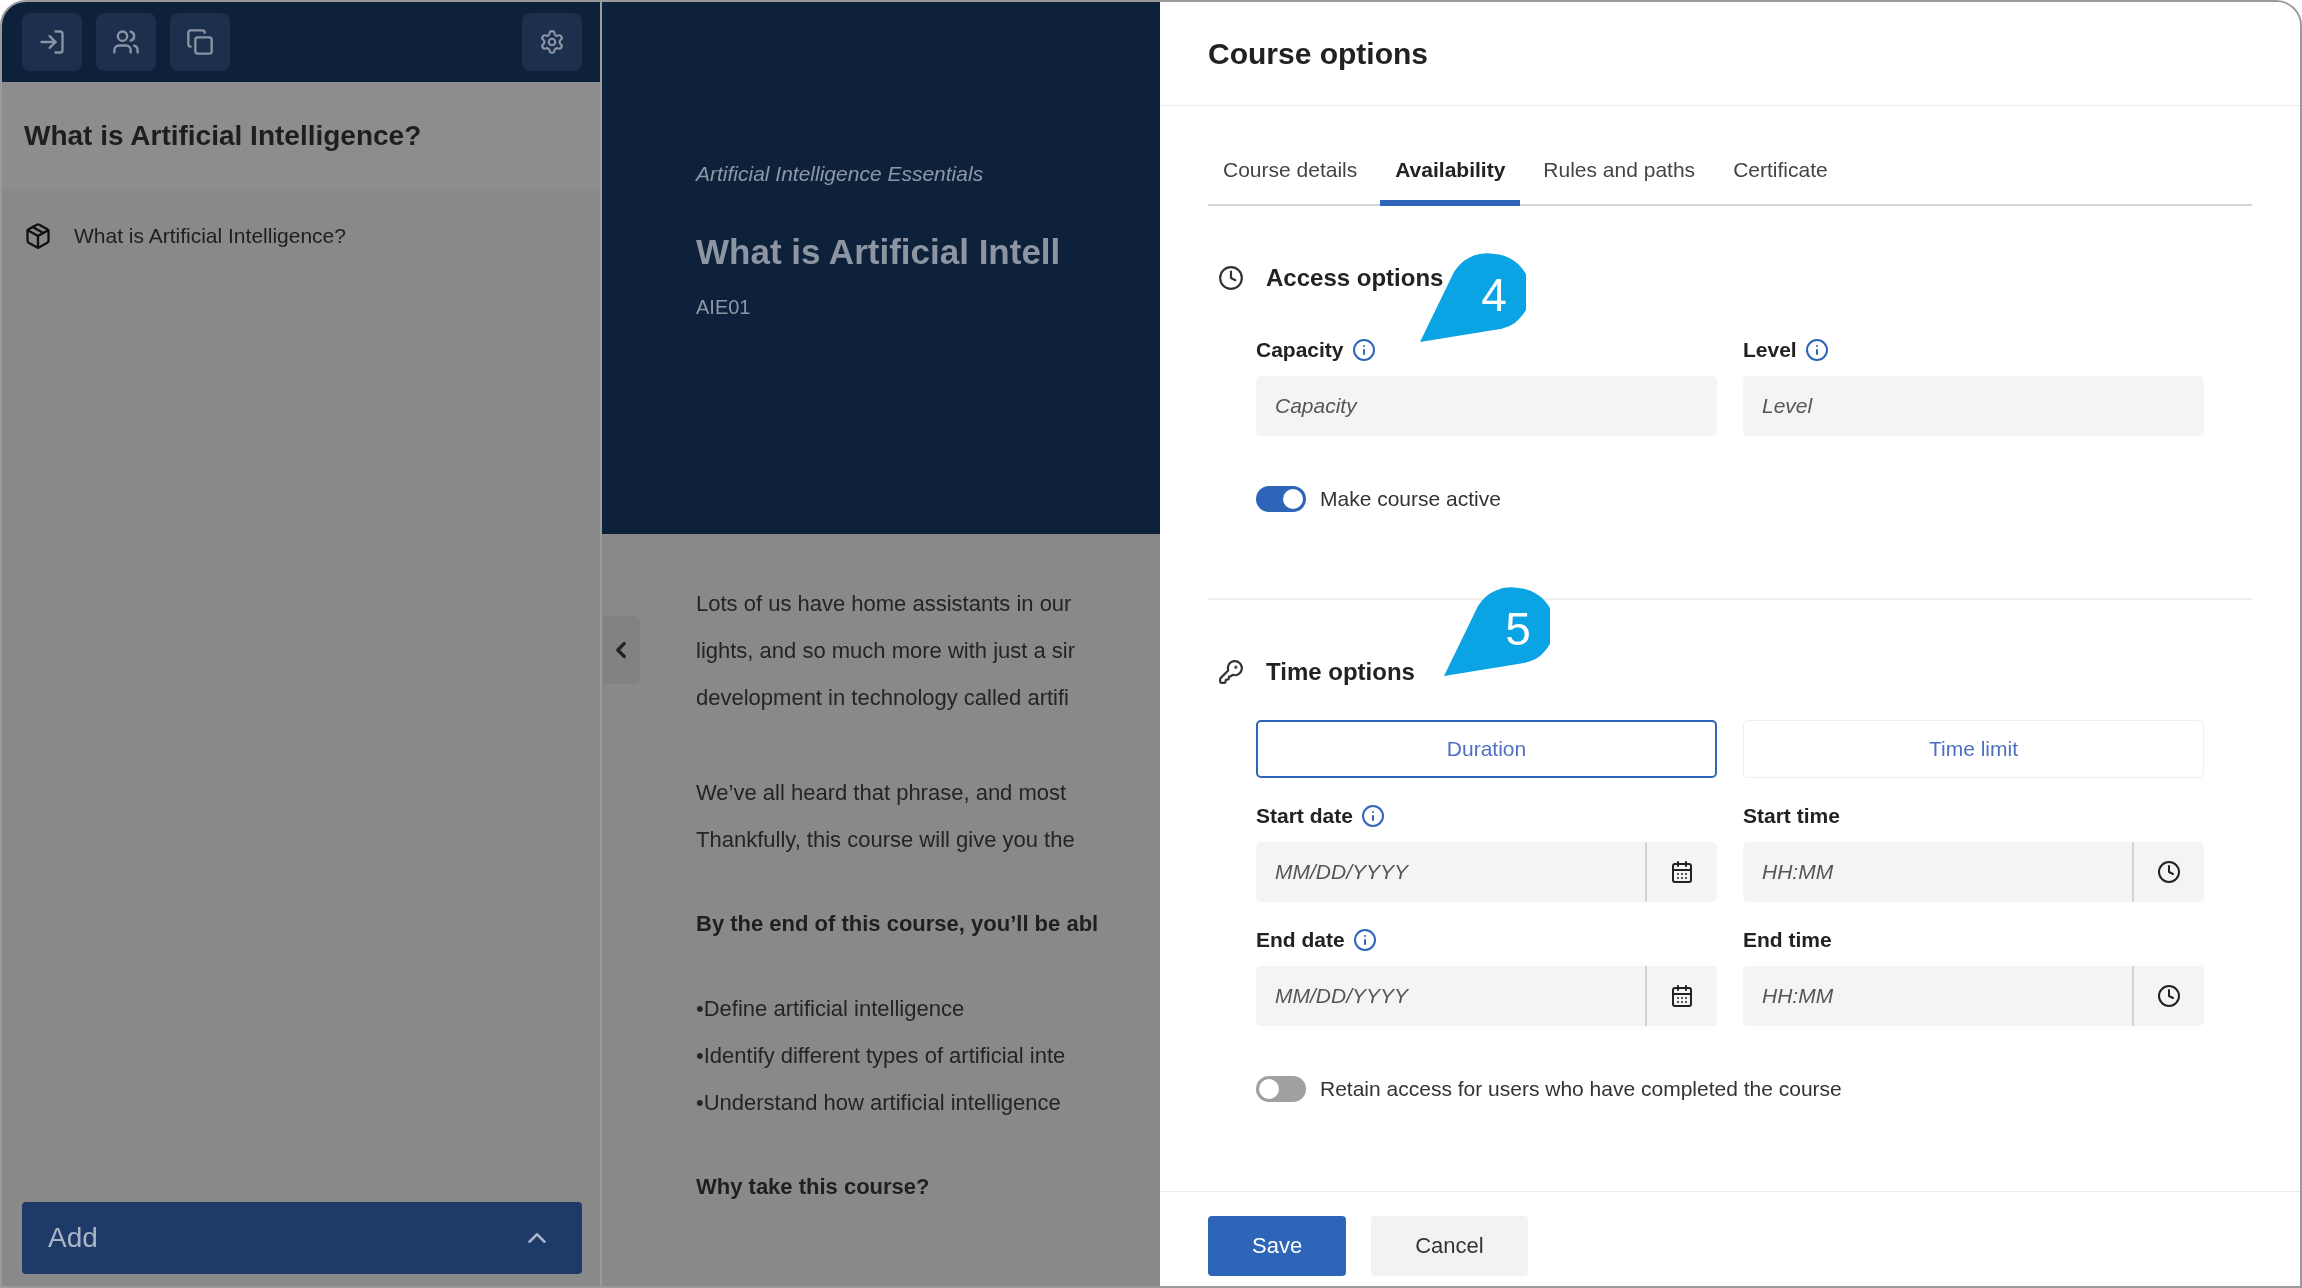 The width and height of the screenshot is (2302, 1288). I want to click on sidebar-item: What is Artificial Intelligence?, so click(210, 236).